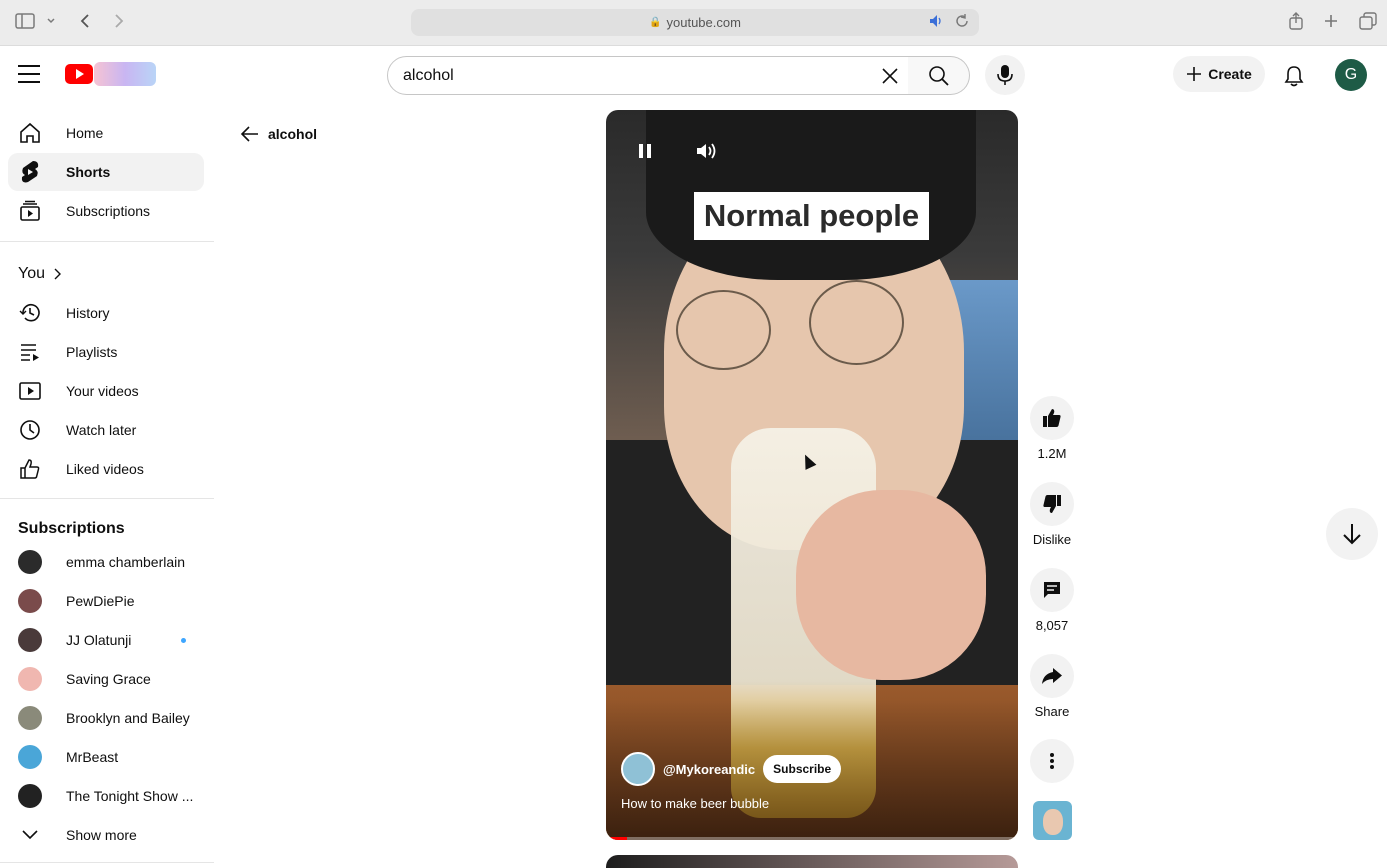 This screenshot has height=868, width=1387. I want to click on search-input, so click(633, 75).